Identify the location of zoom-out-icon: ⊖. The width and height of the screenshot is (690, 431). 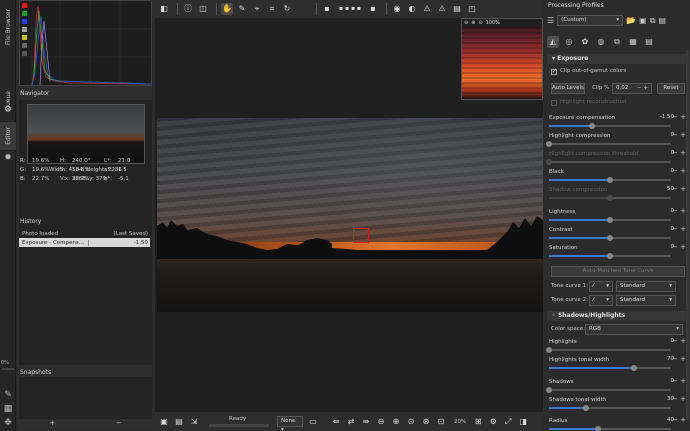
(466, 23).